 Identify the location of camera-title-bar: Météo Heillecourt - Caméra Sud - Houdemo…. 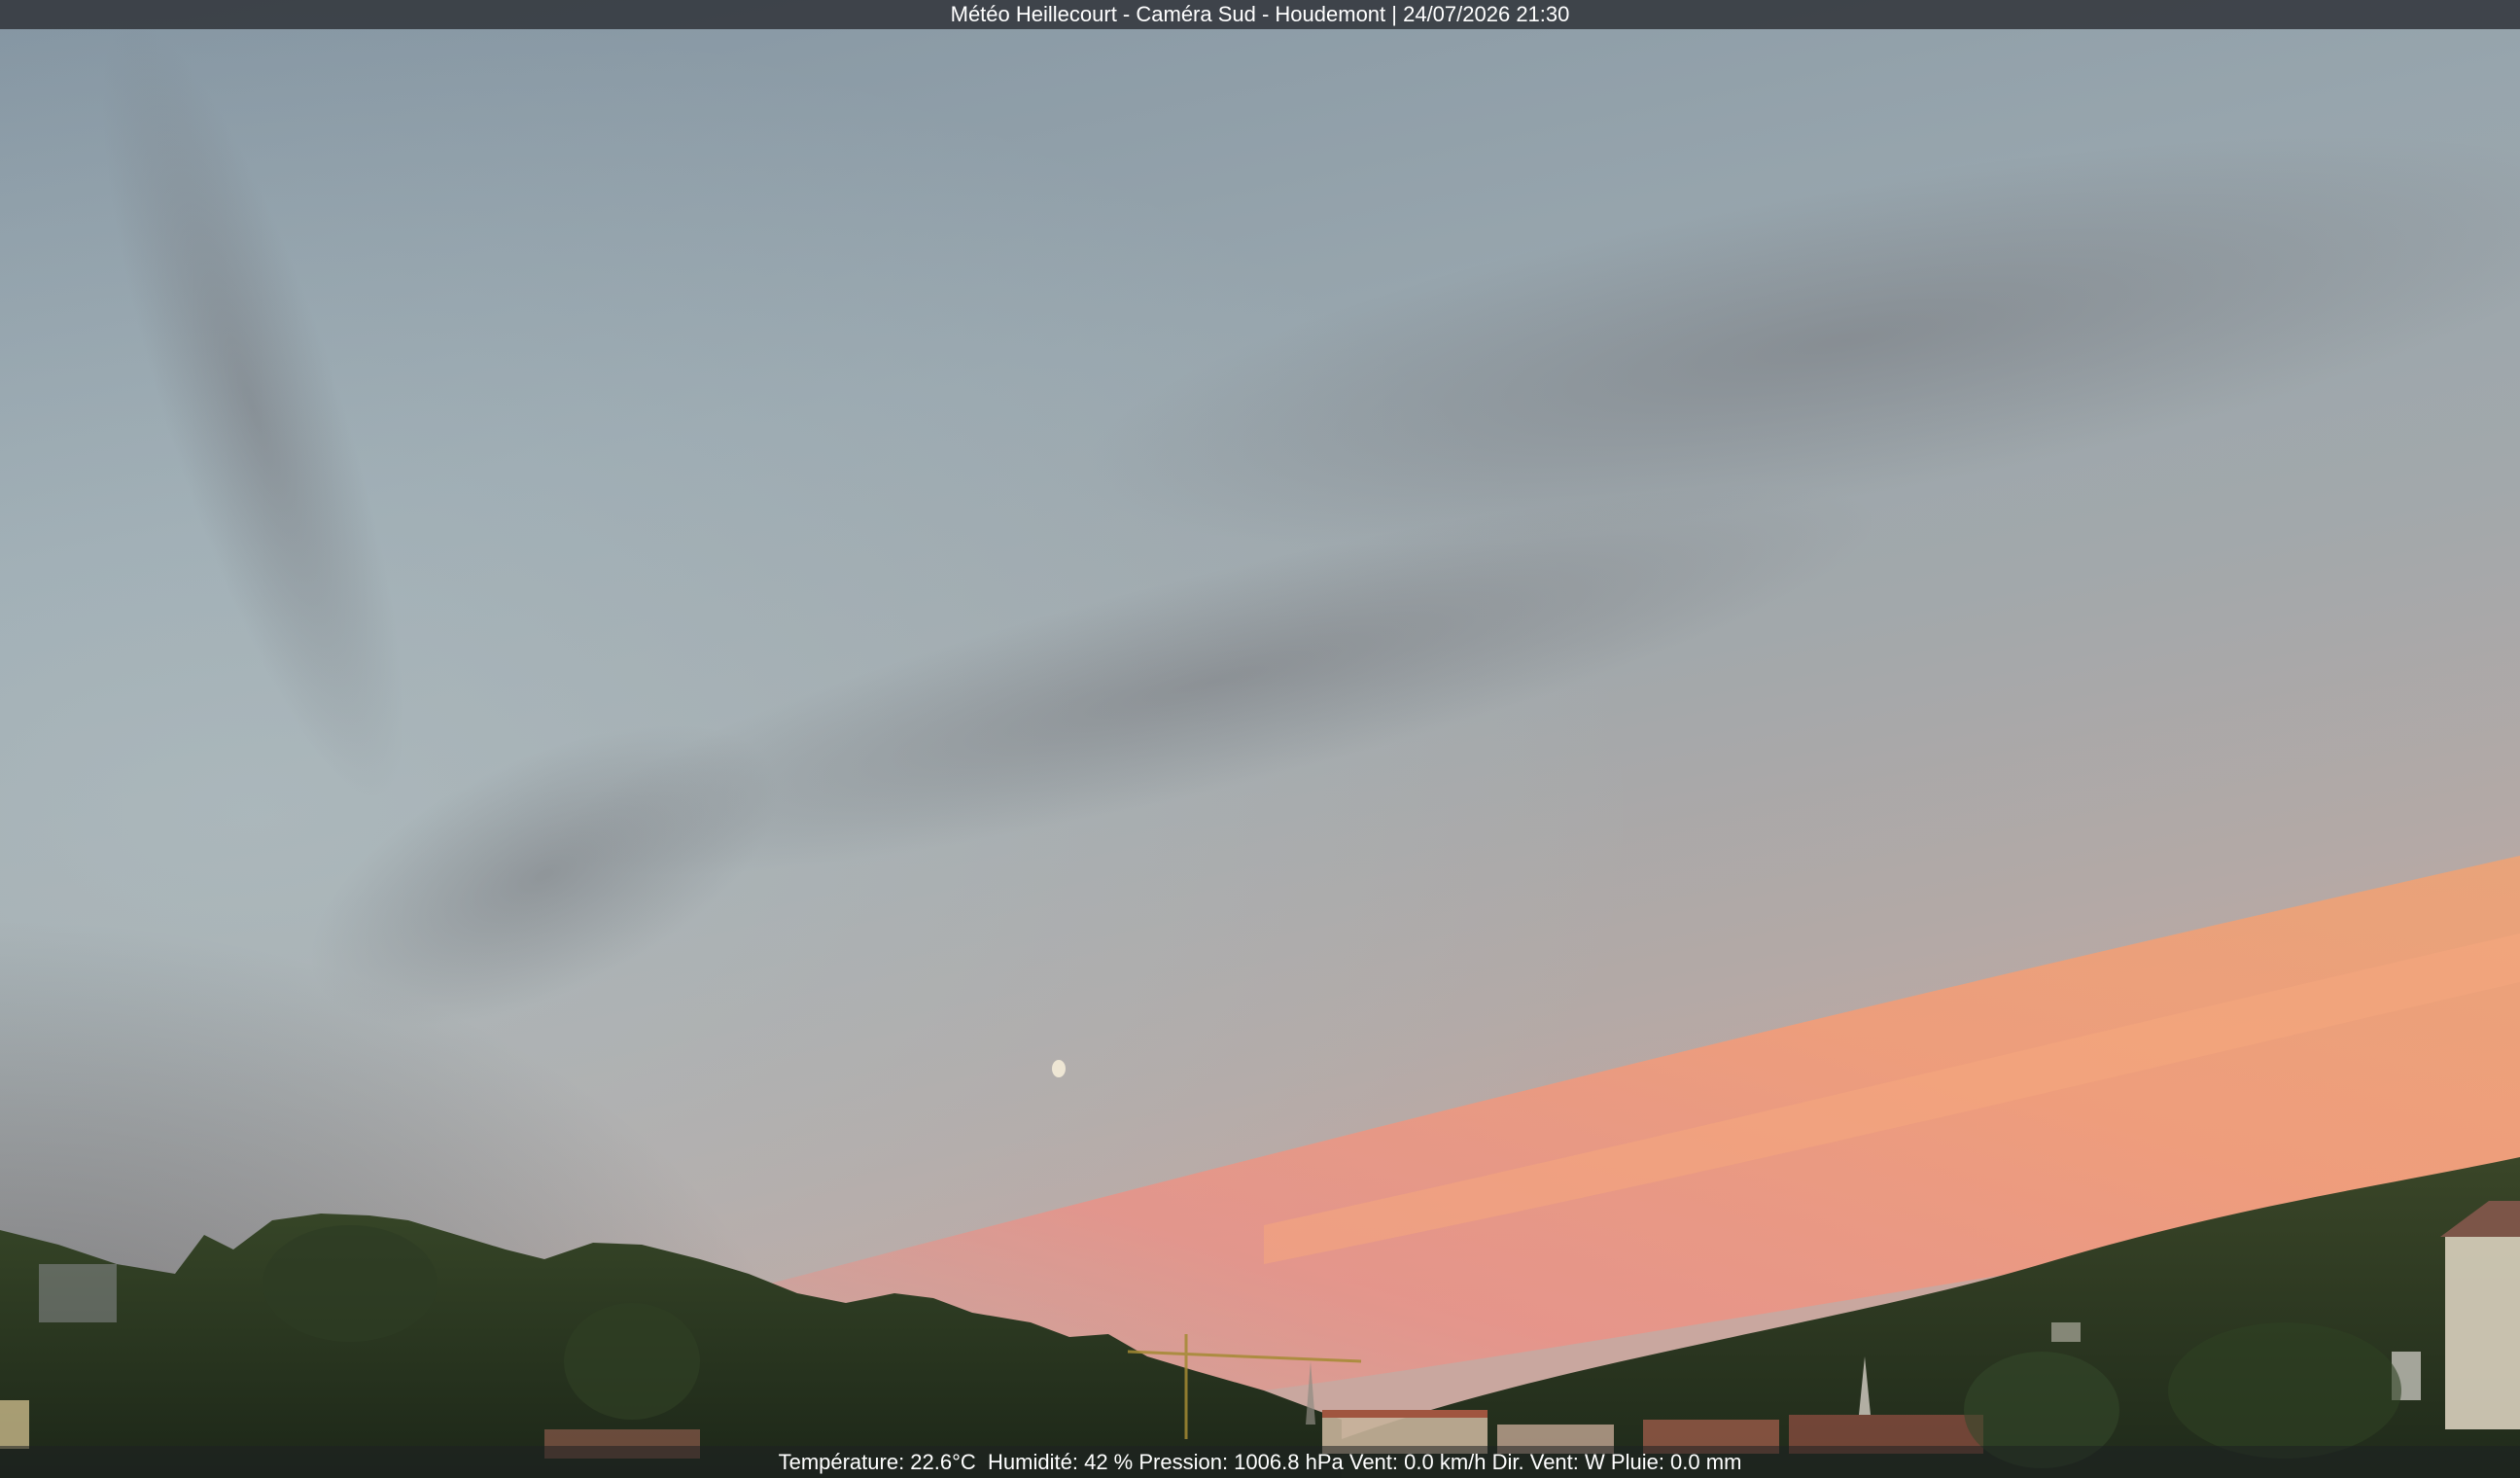
(1260, 14).